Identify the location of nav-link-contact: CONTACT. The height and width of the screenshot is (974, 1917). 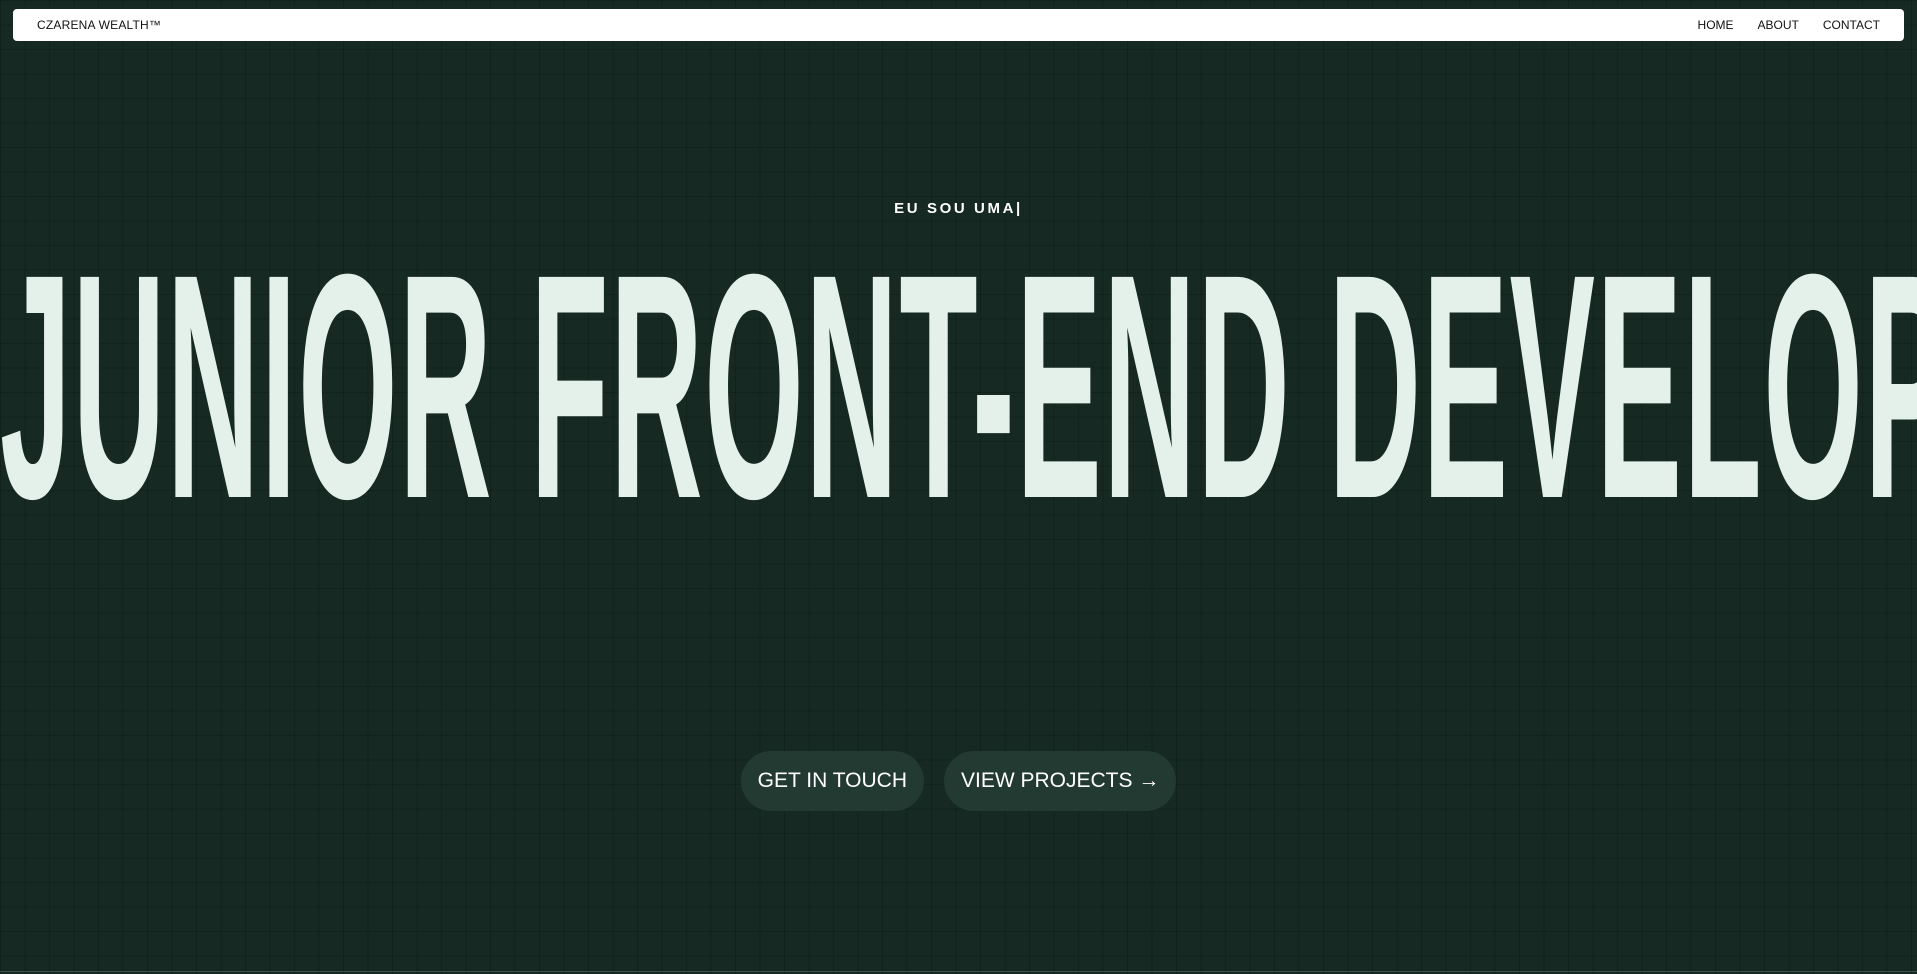
(1851, 25).